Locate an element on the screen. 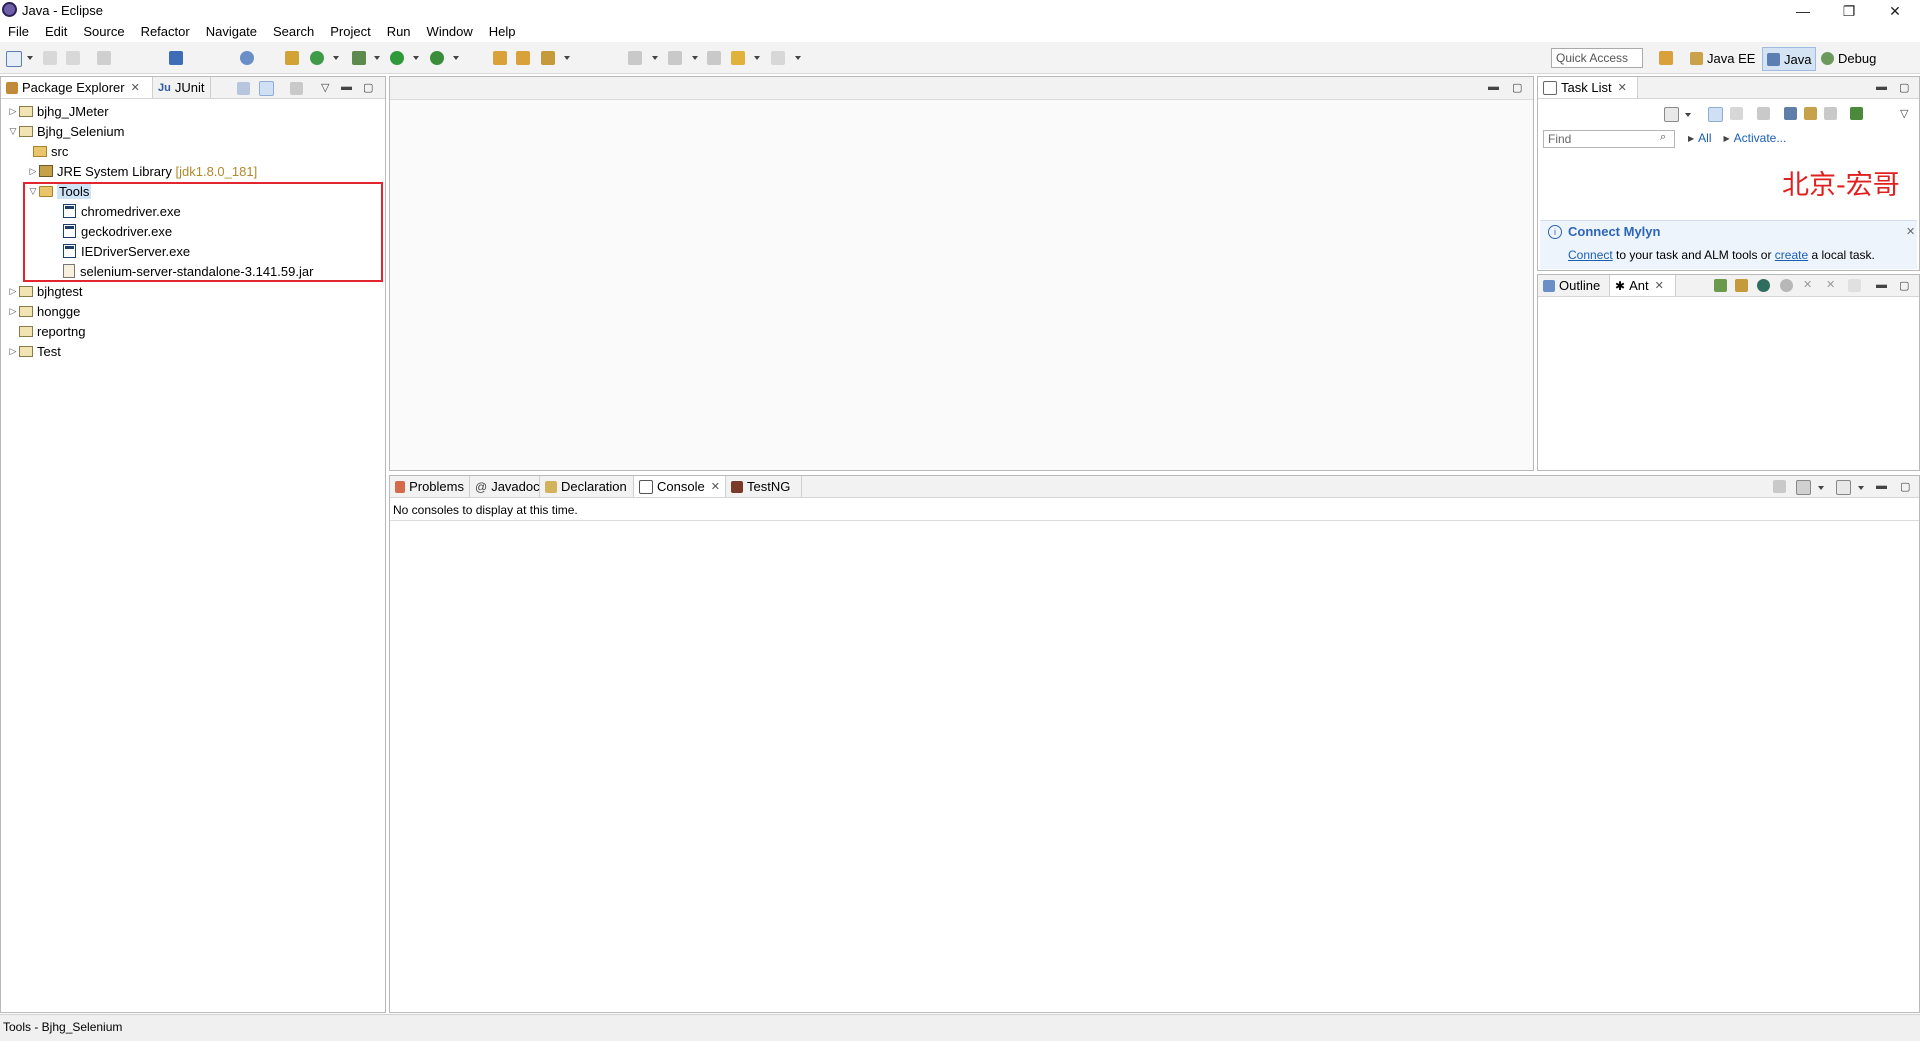 This screenshot has height=1041, width=1920. tab-testng: TestNG is located at coordinates (764, 486).